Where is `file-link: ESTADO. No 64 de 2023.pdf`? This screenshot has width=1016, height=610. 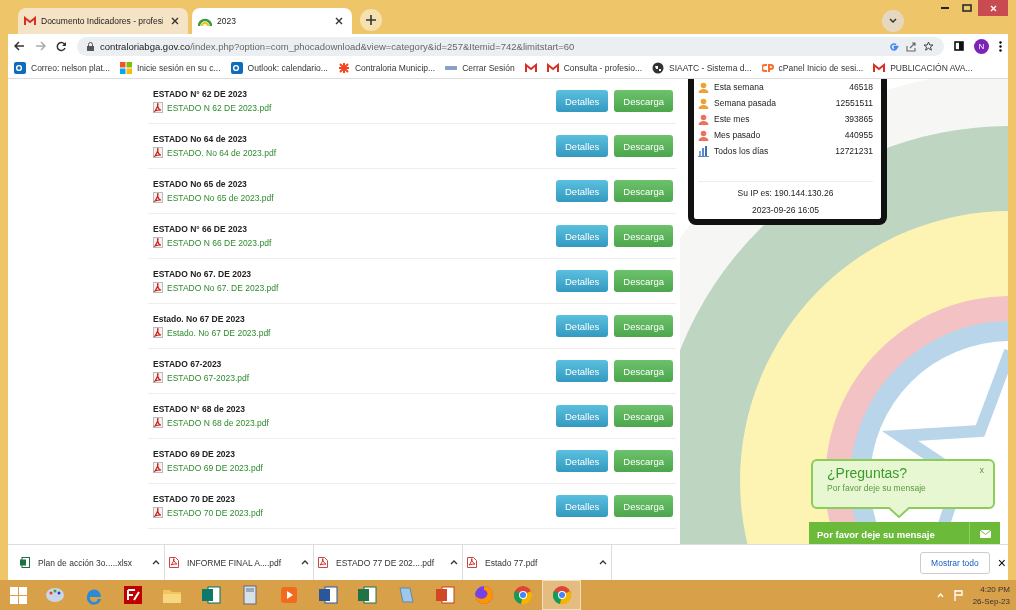
file-link: ESTADO. No 64 de 2023.pdf is located at coordinates (221, 152).